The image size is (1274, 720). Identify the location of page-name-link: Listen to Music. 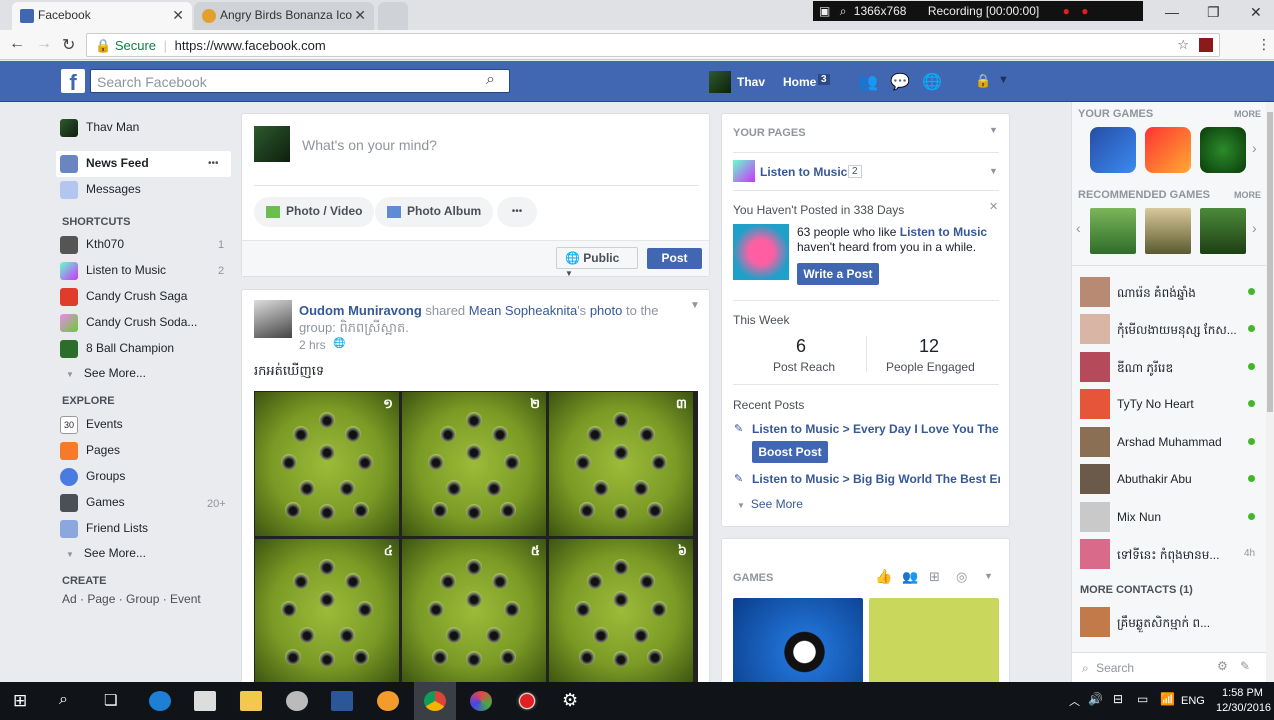
(803, 172).